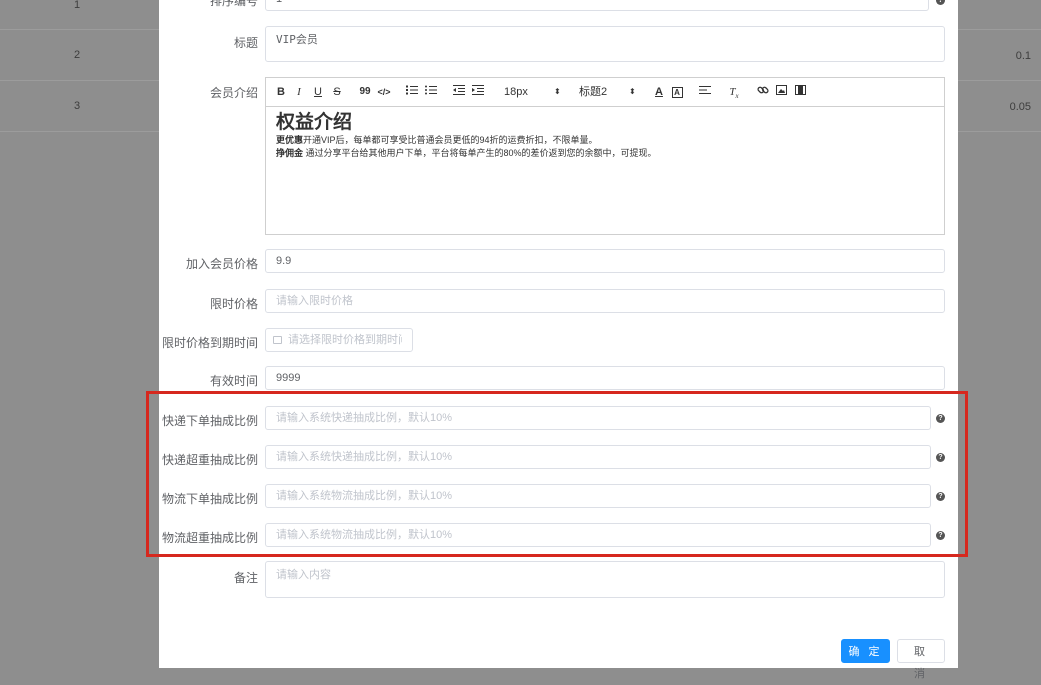  Describe the element at coordinates (605, 579) in the screenshot. I see `remark-textarea` at that location.